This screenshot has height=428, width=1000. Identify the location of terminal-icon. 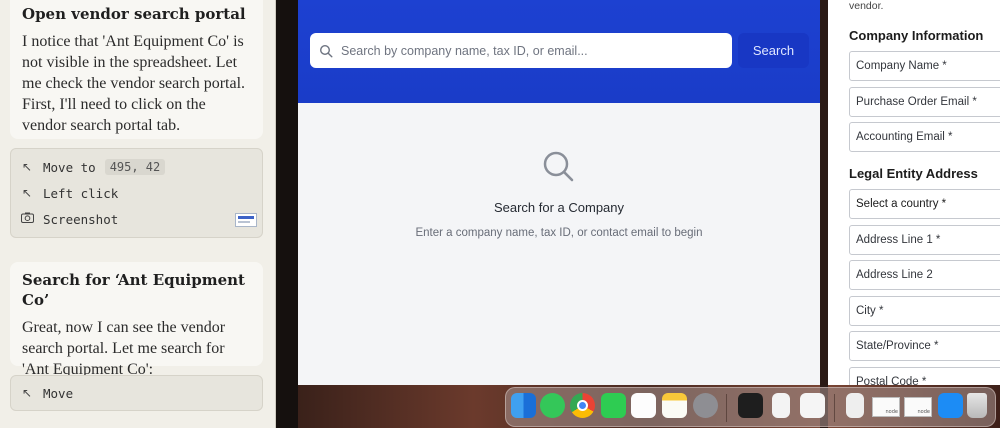
(750, 405).